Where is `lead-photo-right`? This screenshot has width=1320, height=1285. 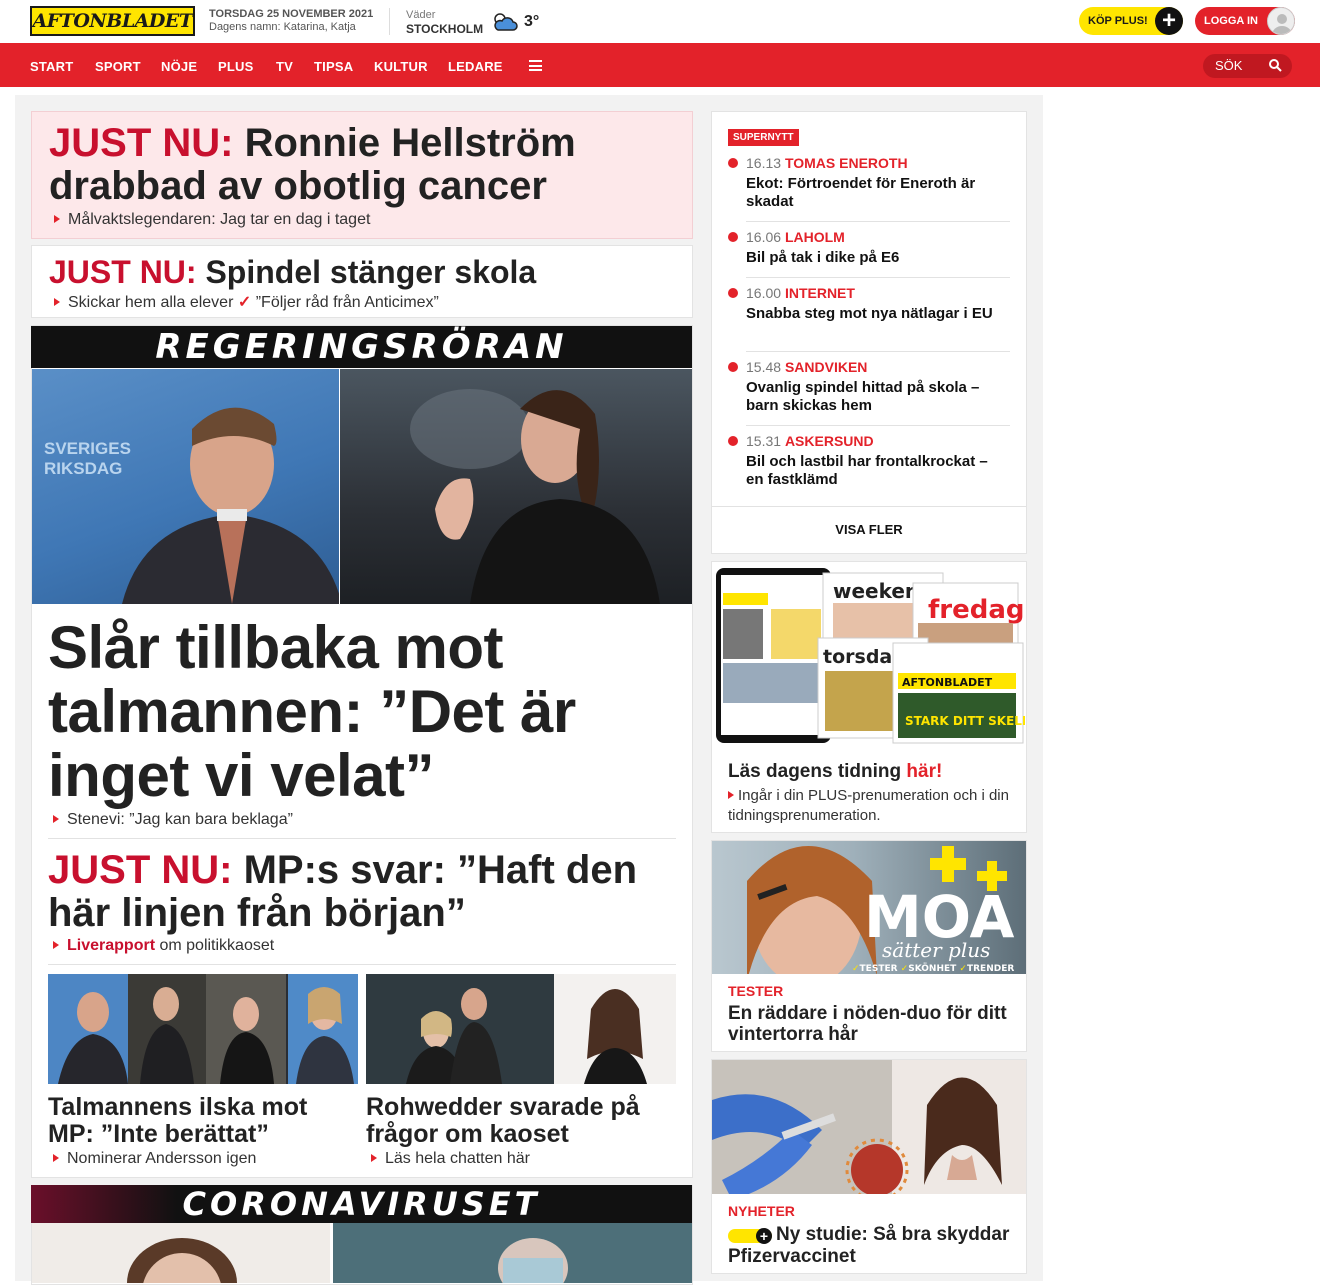
lead-photo-right is located at coordinates (516, 486).